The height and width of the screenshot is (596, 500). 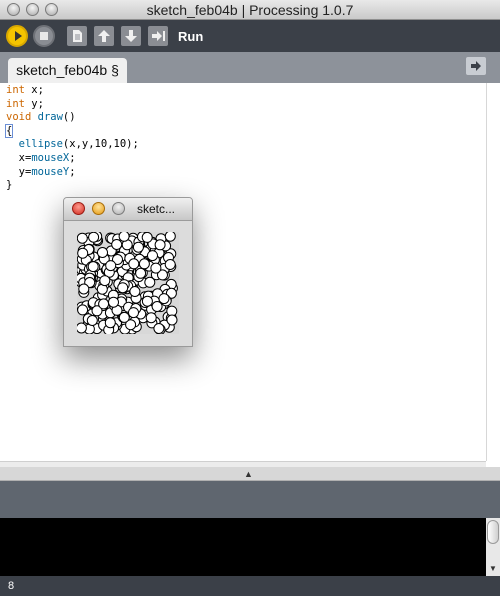 I want to click on scroll-down-icon: ▼, so click(x=493, y=569).